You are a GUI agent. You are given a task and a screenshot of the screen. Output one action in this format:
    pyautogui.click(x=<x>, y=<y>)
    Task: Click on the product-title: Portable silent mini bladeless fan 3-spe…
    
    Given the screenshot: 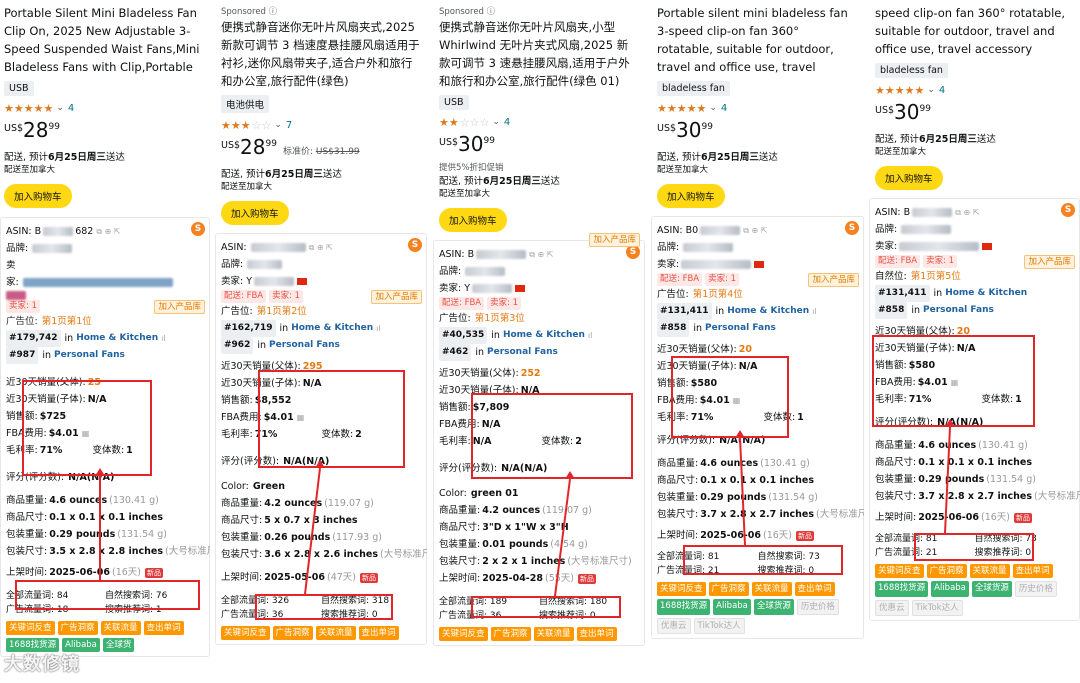 What is the action you would take?
    pyautogui.click(x=757, y=40)
    